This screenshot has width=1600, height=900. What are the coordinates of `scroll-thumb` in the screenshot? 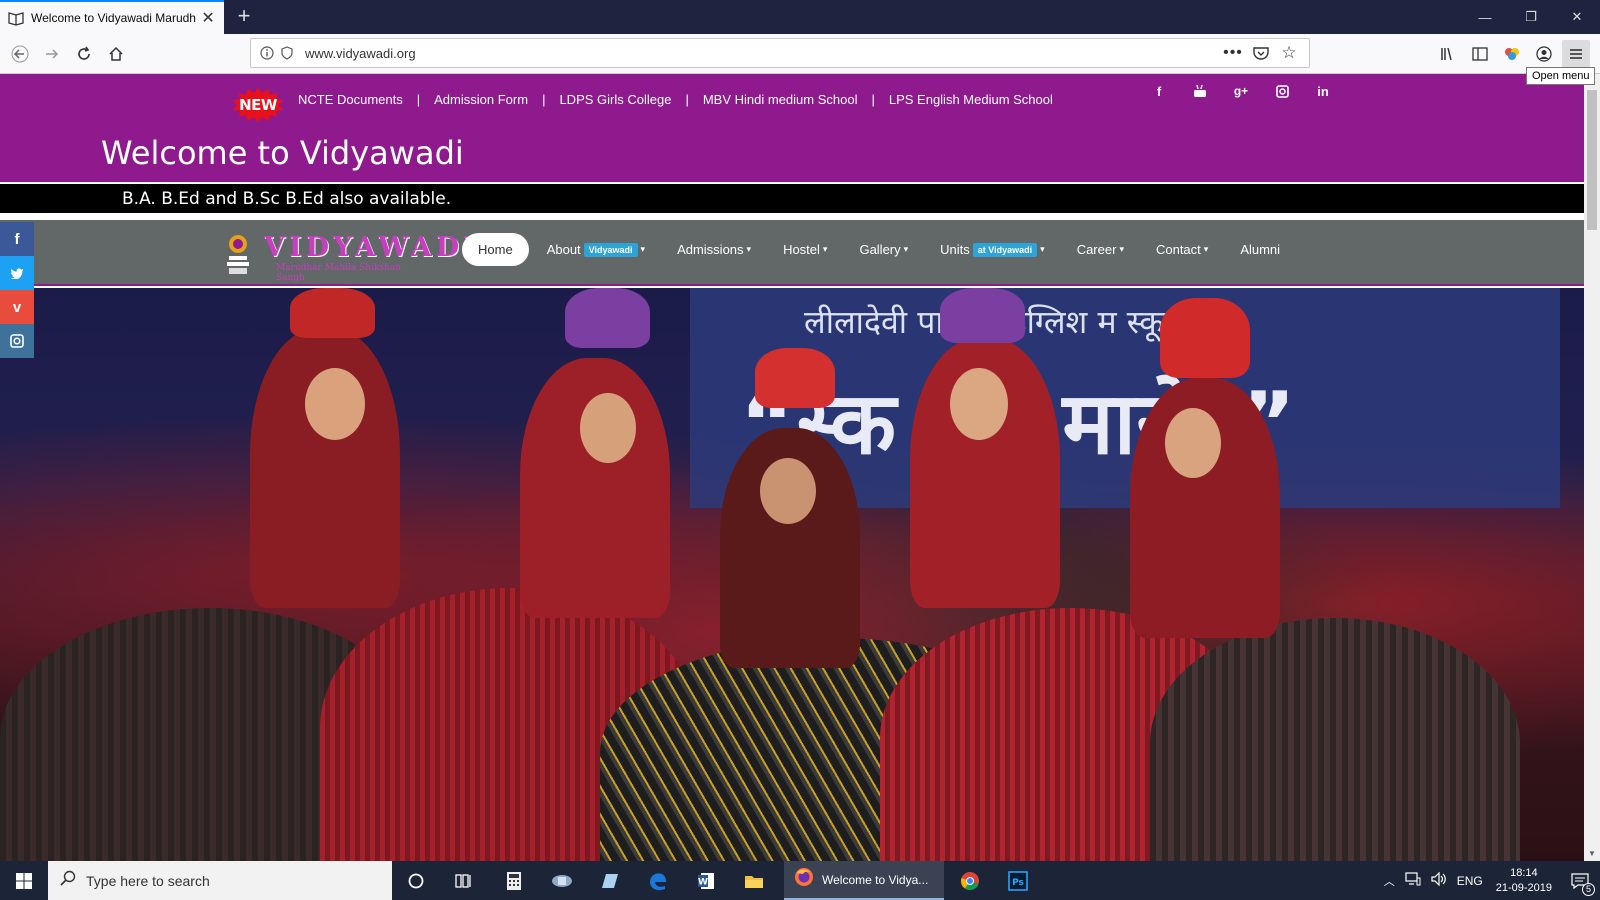 It's located at (1592, 160).